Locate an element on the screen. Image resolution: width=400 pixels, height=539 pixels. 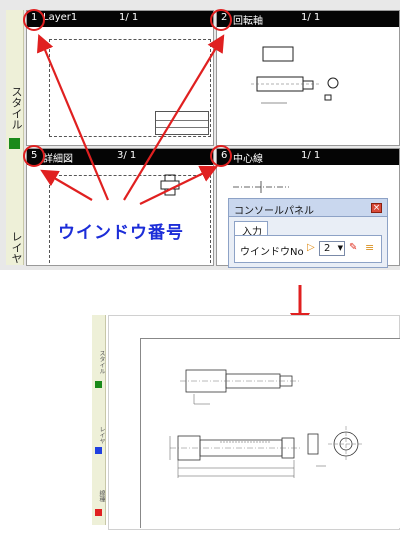
bottom-side-tab-strip: スタイル レイヤ 線種 is located at coordinates (99, 420).